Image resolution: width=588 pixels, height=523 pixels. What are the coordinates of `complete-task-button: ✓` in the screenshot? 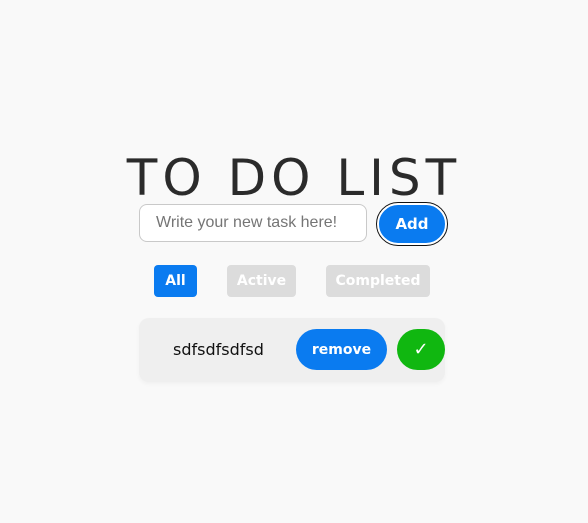 It's located at (421, 349).